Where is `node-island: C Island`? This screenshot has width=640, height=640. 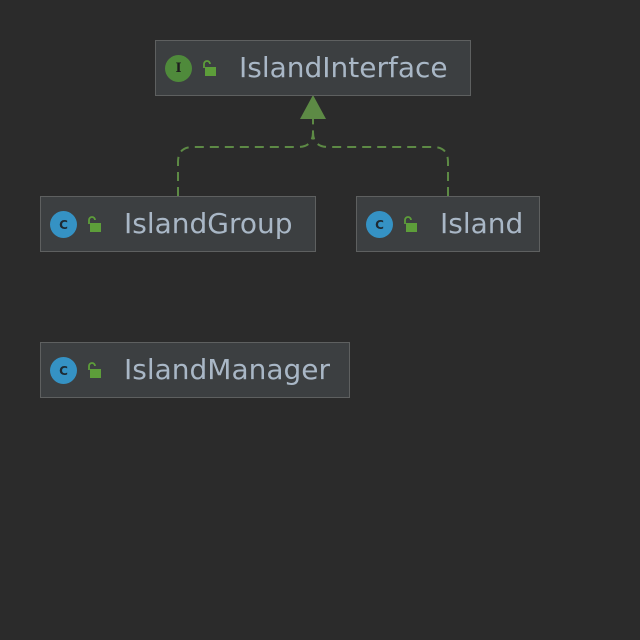
node-island: C Island is located at coordinates (448, 224).